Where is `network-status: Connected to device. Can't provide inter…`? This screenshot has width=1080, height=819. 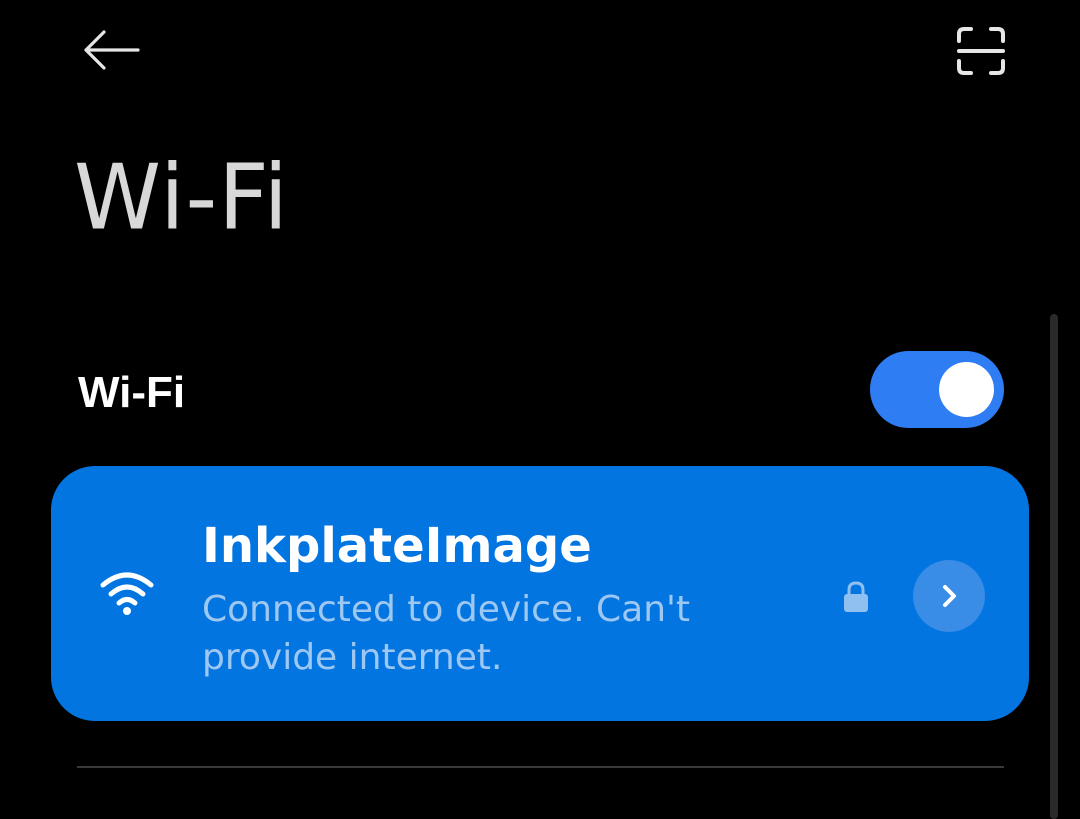
network-status: Connected to device. Can't provide inter… is located at coordinates (446, 633).